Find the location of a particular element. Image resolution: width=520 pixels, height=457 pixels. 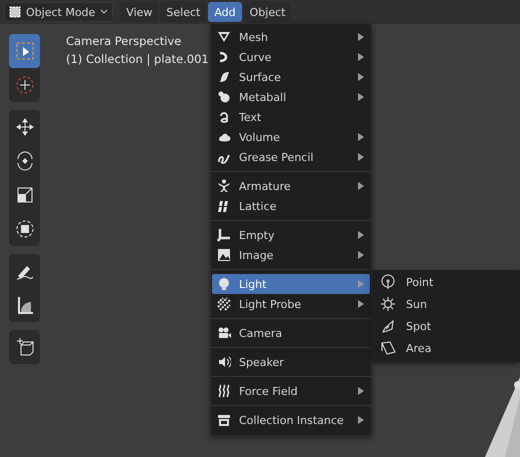

menu-item: Speaker is located at coordinates (291, 362).